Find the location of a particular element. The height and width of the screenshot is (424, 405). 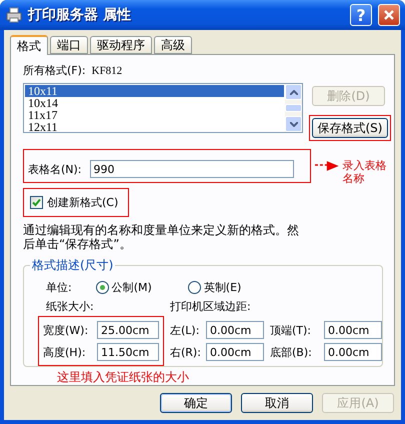

list-item: 10x14 is located at coordinates (154, 103).